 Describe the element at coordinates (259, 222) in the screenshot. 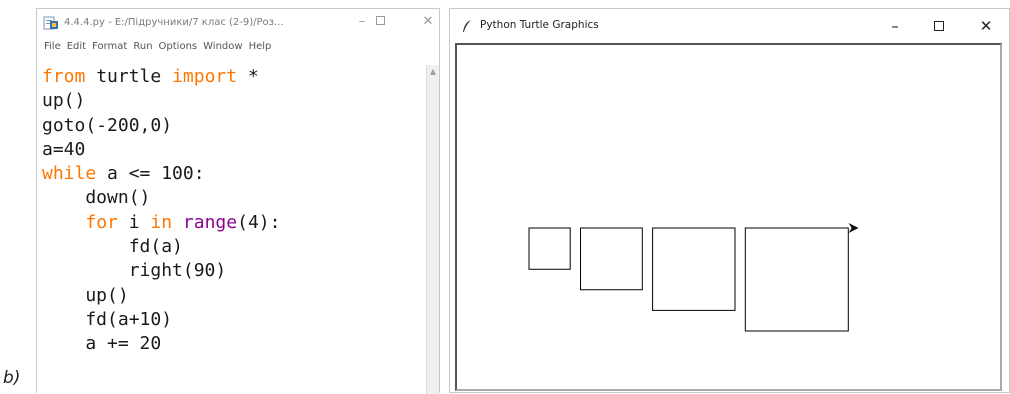

I see `code-text: (4):` at that location.